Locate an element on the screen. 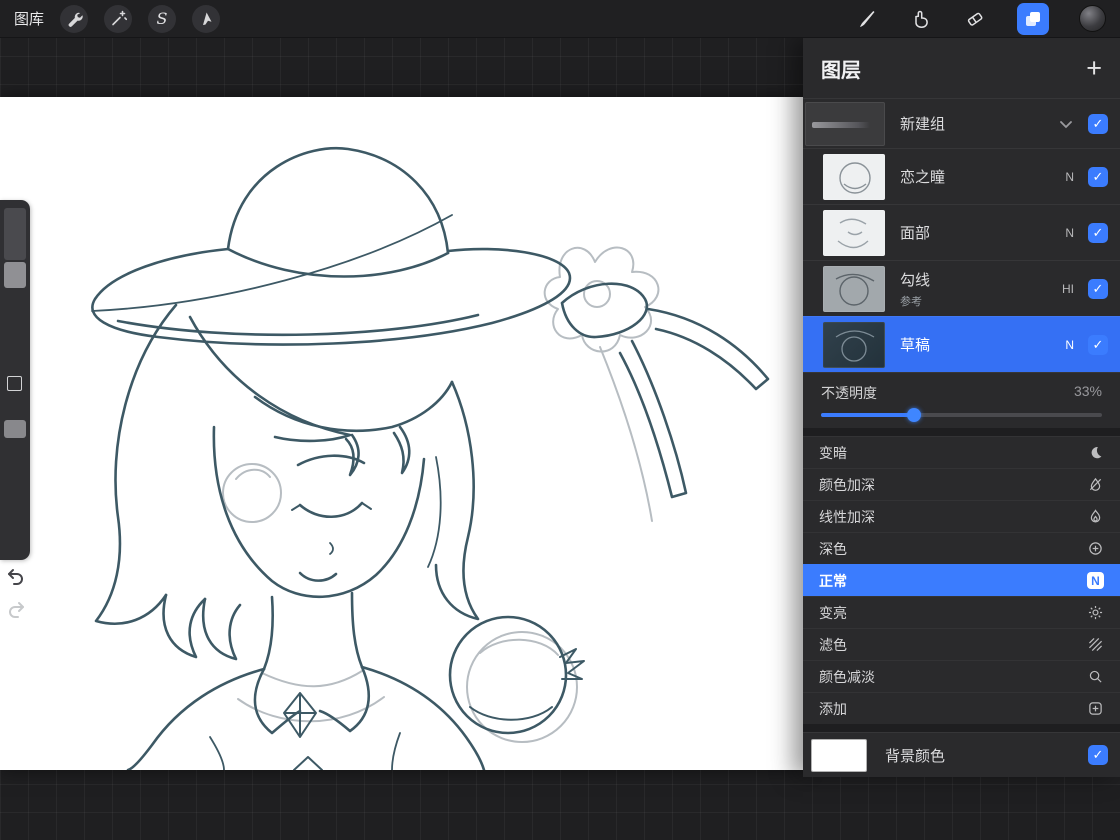  smudge-tool-button is located at coordinates (921, 19).